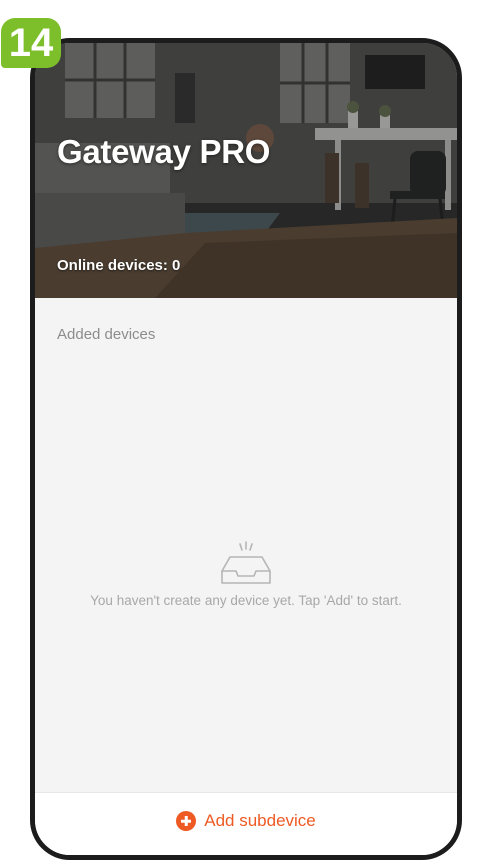 Image resolution: width=492 pixels, height=868 pixels. What do you see at coordinates (246, 562) in the screenshot?
I see `empty-inbox-icon` at bounding box center [246, 562].